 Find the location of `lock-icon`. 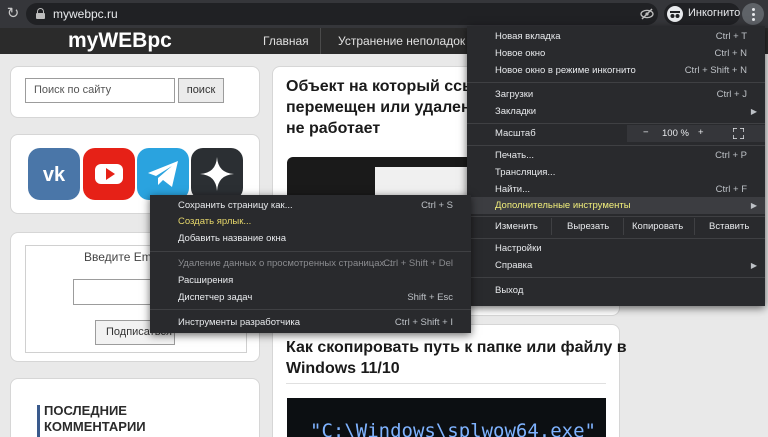

lock-icon is located at coordinates (40, 13).